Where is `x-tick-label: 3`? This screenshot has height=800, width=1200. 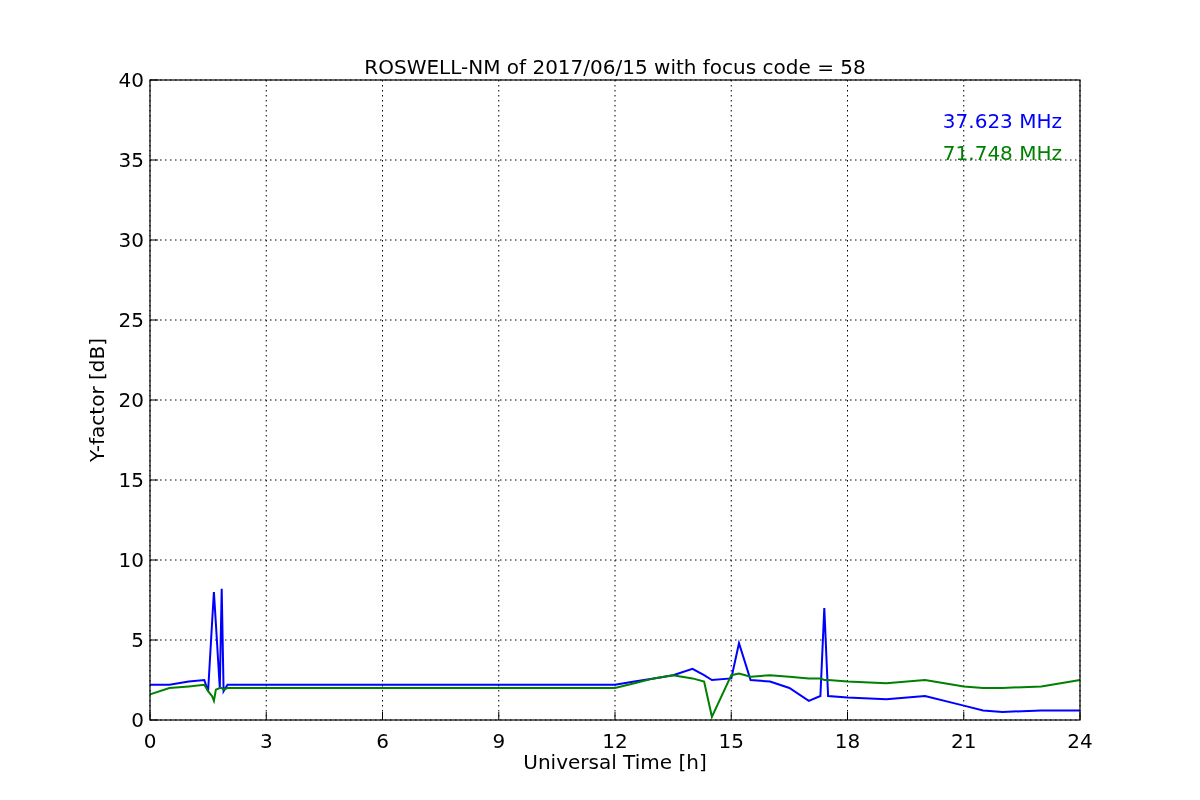
x-tick-label: 3 is located at coordinates (266, 741).